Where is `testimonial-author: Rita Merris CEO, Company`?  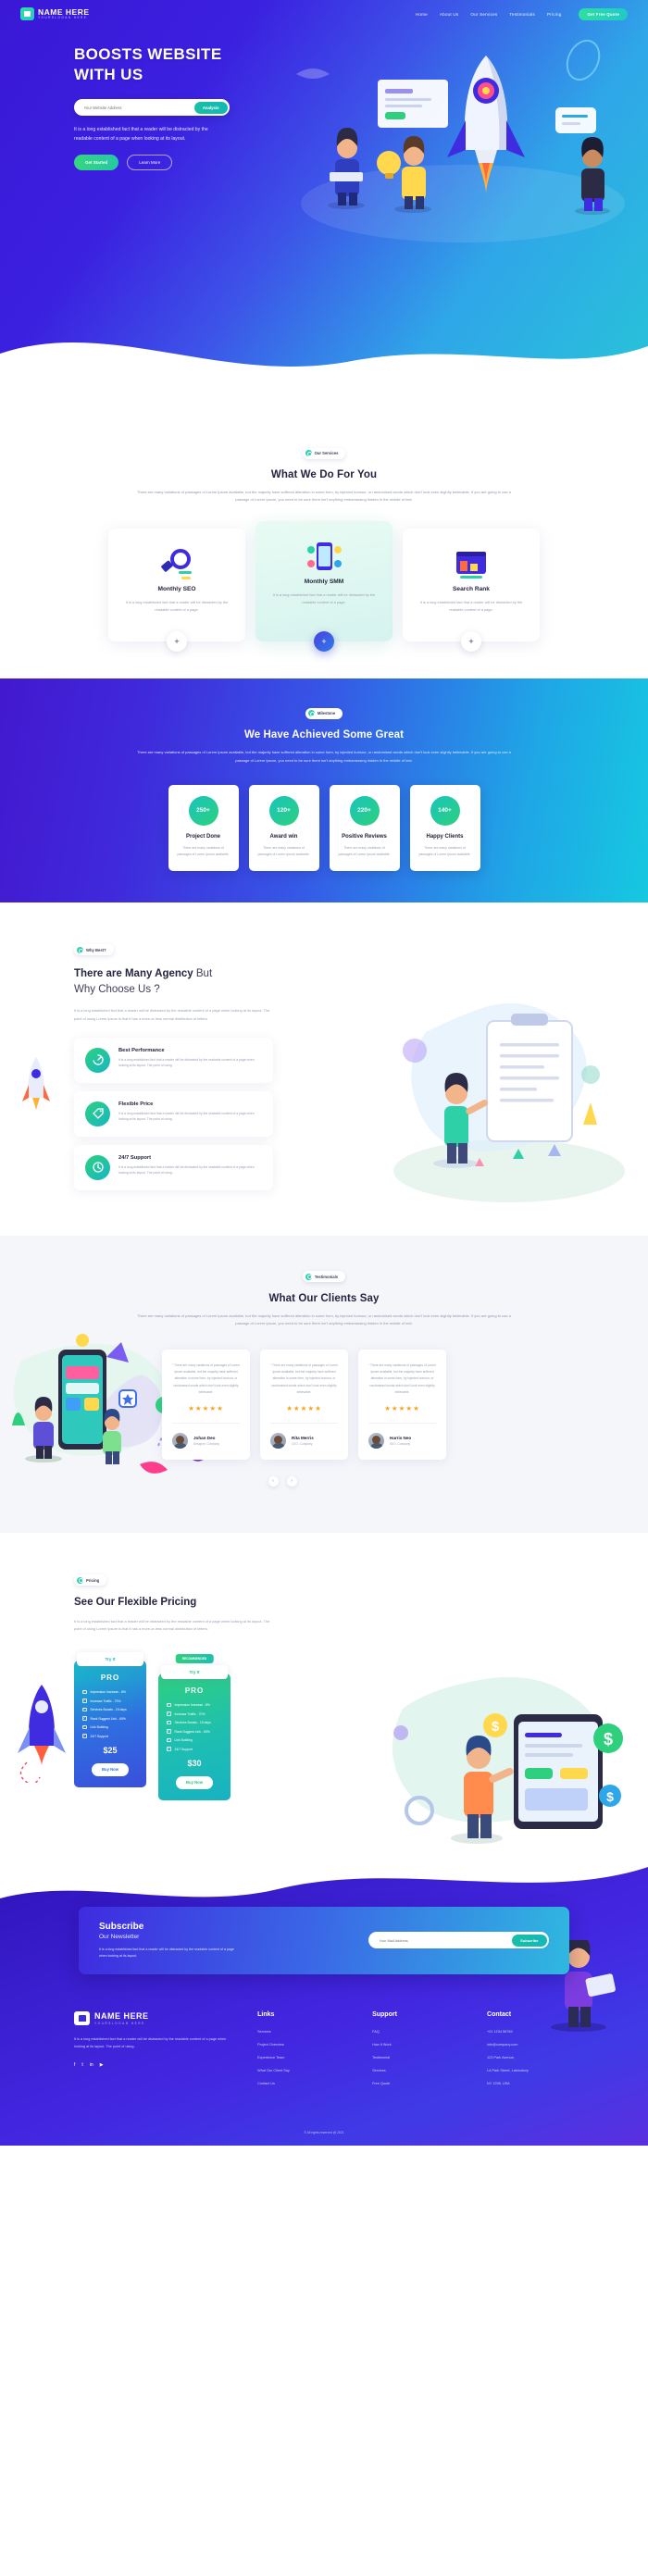
testimonial-author: Rita Merris CEO, Company is located at coordinates (304, 1435).